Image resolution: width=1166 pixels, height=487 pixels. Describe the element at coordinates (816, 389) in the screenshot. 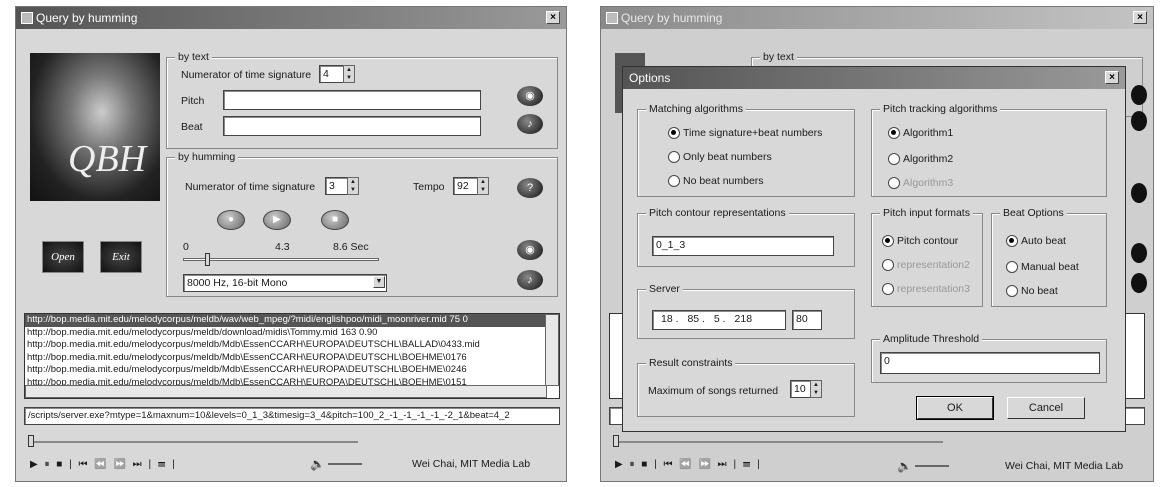

I see `max-songs-spinner` at that location.